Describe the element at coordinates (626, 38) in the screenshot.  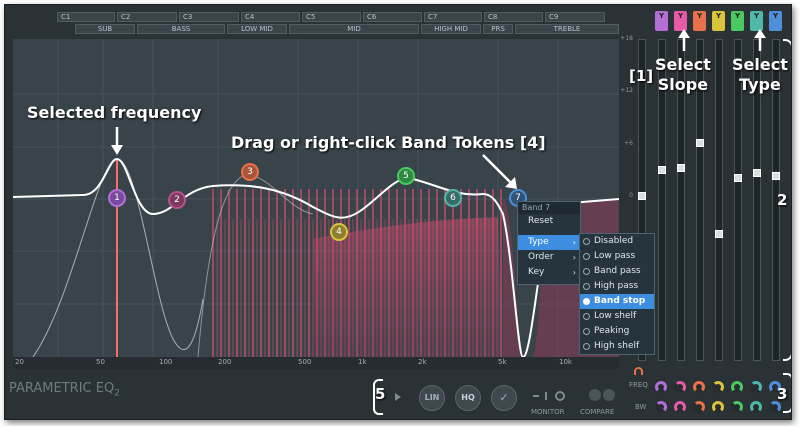
I see `db-tick-label: +18` at that location.